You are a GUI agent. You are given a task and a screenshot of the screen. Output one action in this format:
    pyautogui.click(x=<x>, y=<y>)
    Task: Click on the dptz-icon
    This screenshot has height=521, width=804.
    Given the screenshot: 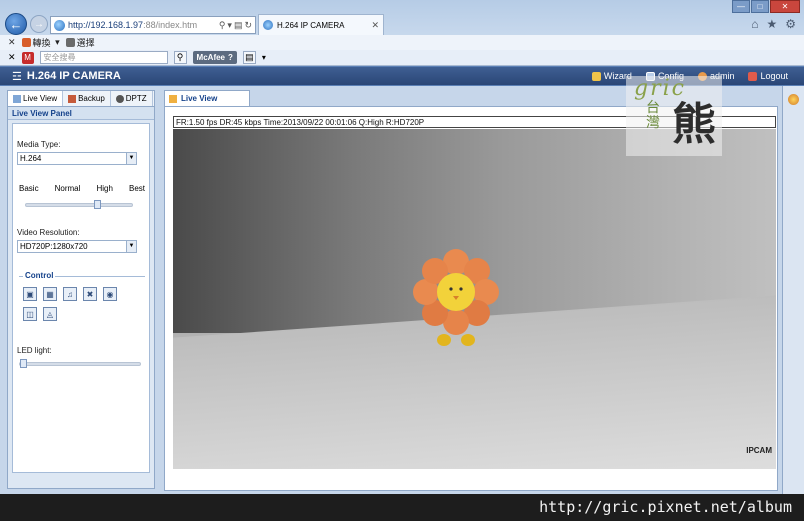 What is the action you would take?
    pyautogui.click(x=119, y=98)
    